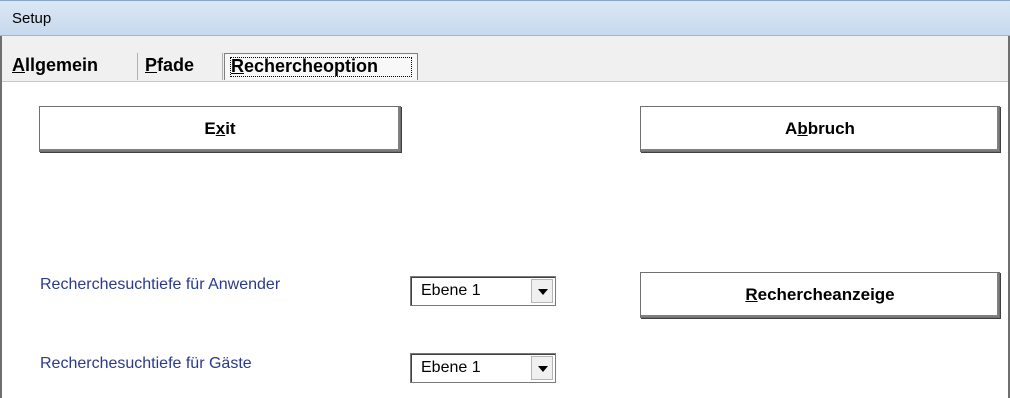  I want to click on abbruch-button: Abbruch, so click(820, 129).